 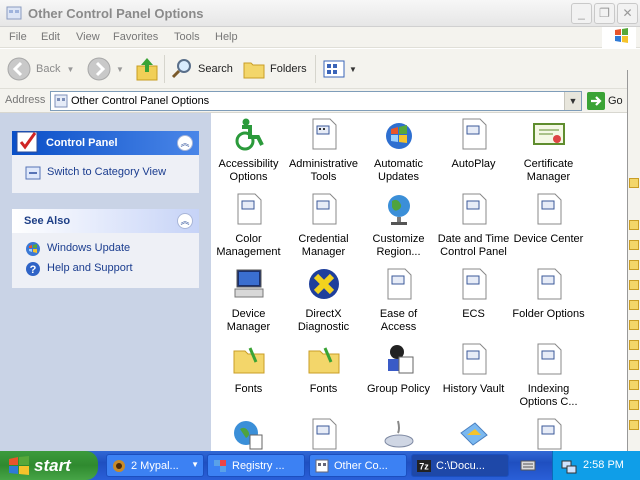 I want to click on folders-button: Folders, so click(x=274, y=69).